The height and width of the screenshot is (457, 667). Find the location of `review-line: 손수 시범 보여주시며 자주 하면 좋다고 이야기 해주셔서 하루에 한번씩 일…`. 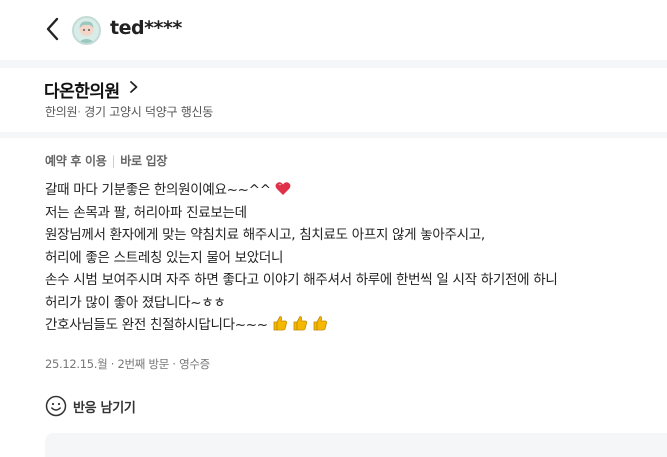

review-line: 손수 시범 보여주시며 자주 하면 좋다고 이야기 해주셔서 하루에 한번씩 일… is located at coordinates (301, 280).